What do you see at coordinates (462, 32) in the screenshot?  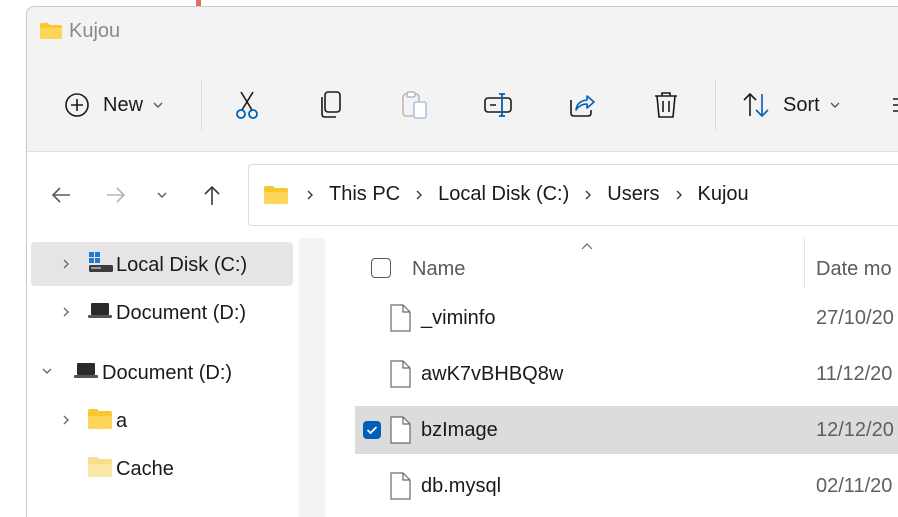 I see `title-bar: Kujou` at bounding box center [462, 32].